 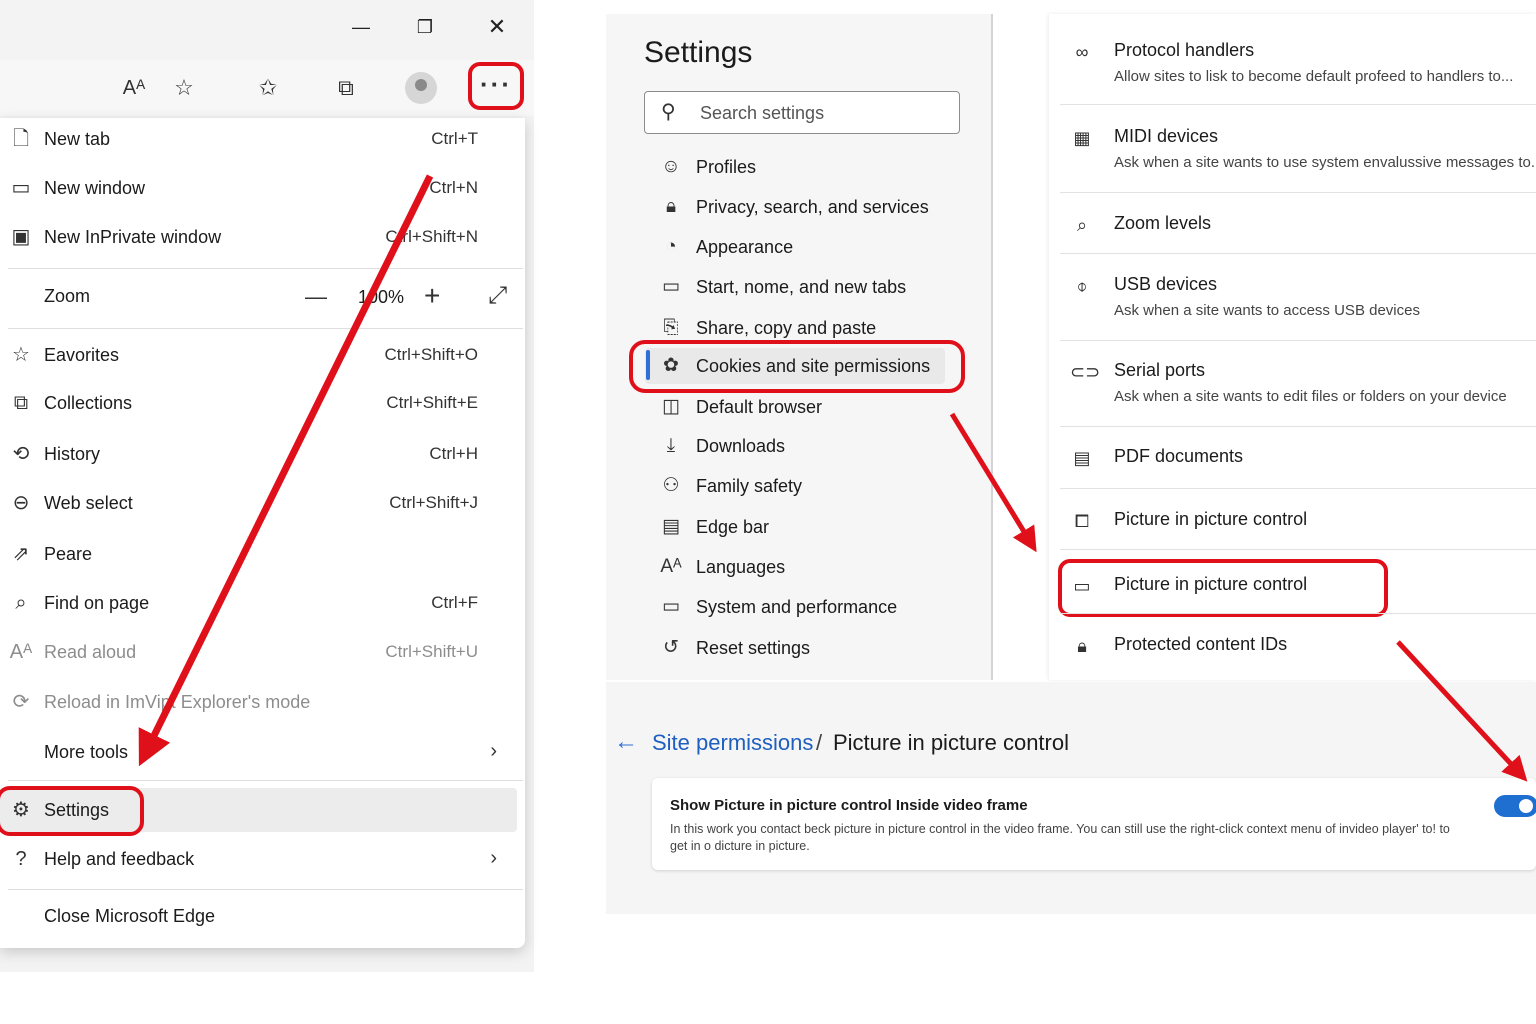 What do you see at coordinates (21, 139) in the screenshot?
I see `new-tab-icon: 🗋` at bounding box center [21, 139].